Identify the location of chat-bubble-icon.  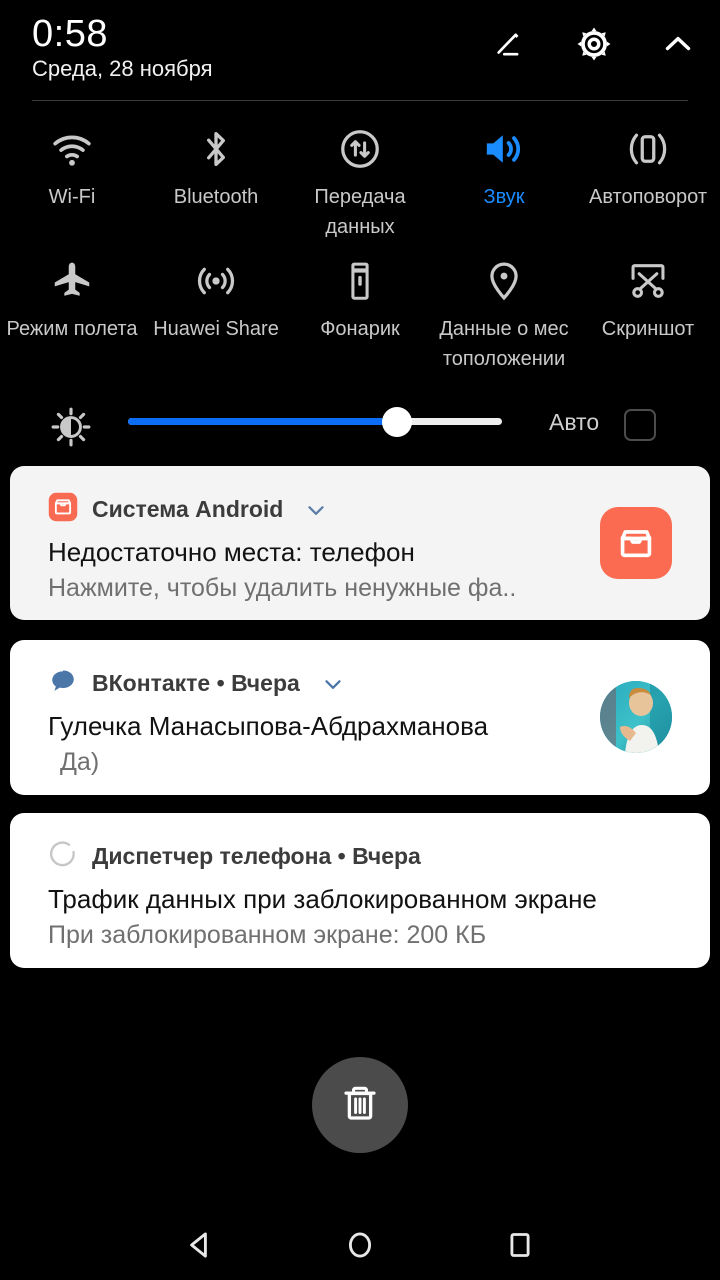
(63, 683).